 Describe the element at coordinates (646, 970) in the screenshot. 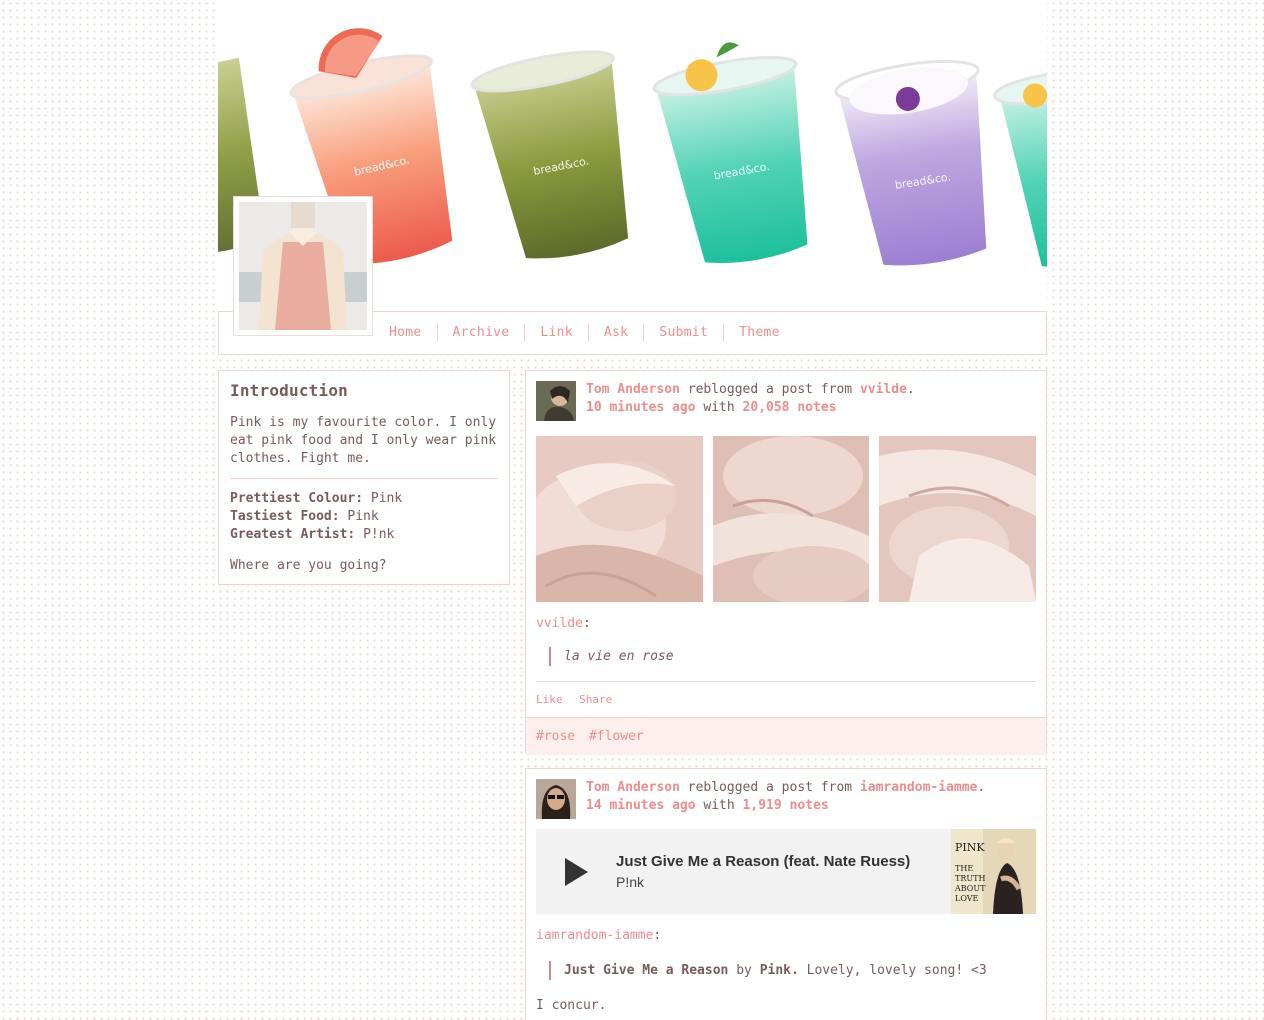

I see `quote-song: Just Give Me a Reason` at that location.